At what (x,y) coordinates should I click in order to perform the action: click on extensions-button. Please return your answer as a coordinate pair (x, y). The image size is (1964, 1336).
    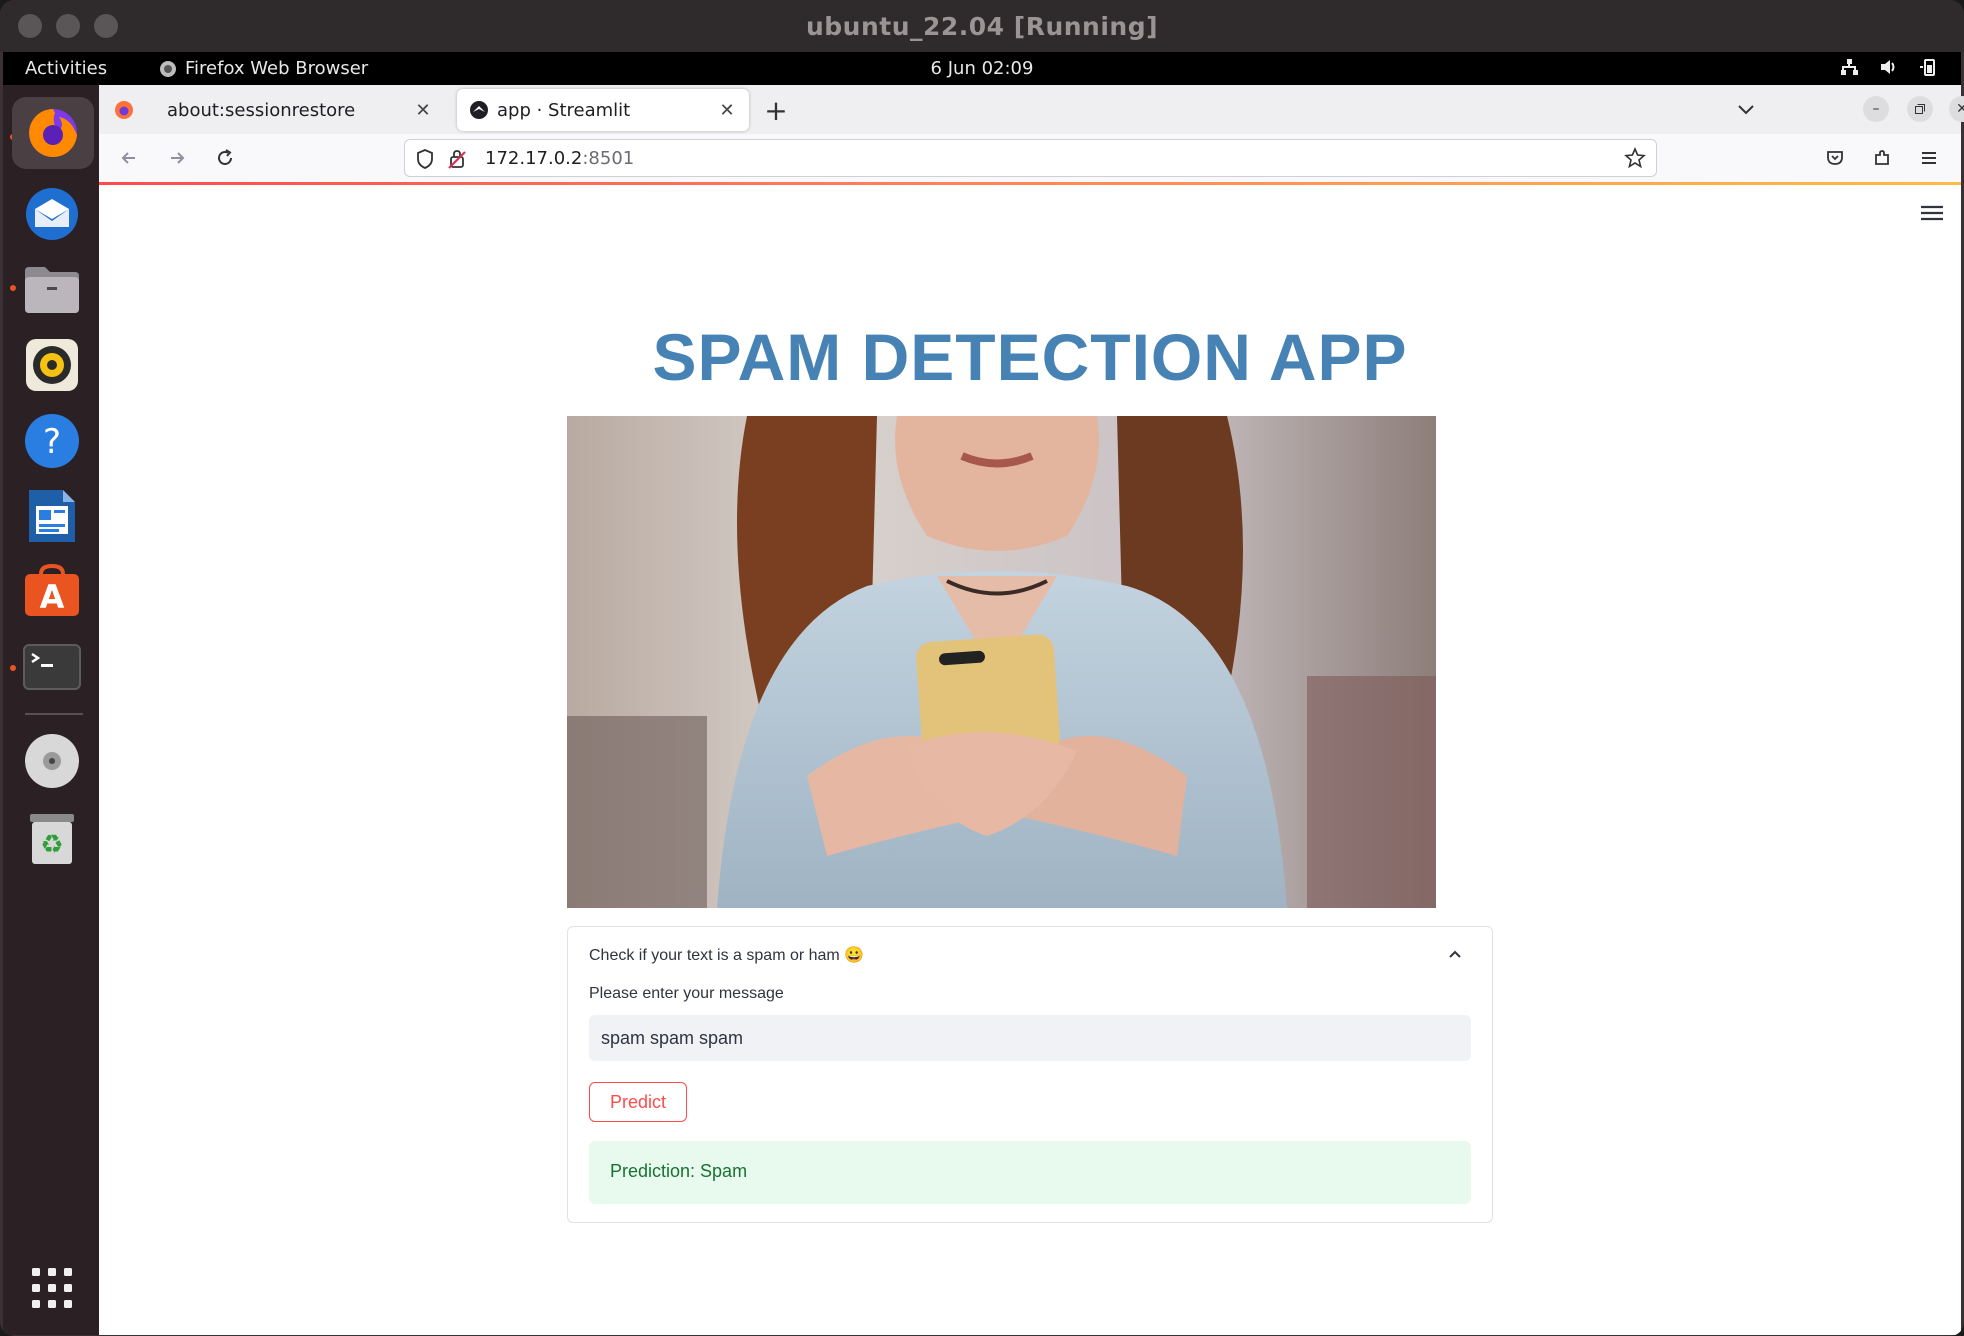
    Looking at the image, I should click on (1882, 158).